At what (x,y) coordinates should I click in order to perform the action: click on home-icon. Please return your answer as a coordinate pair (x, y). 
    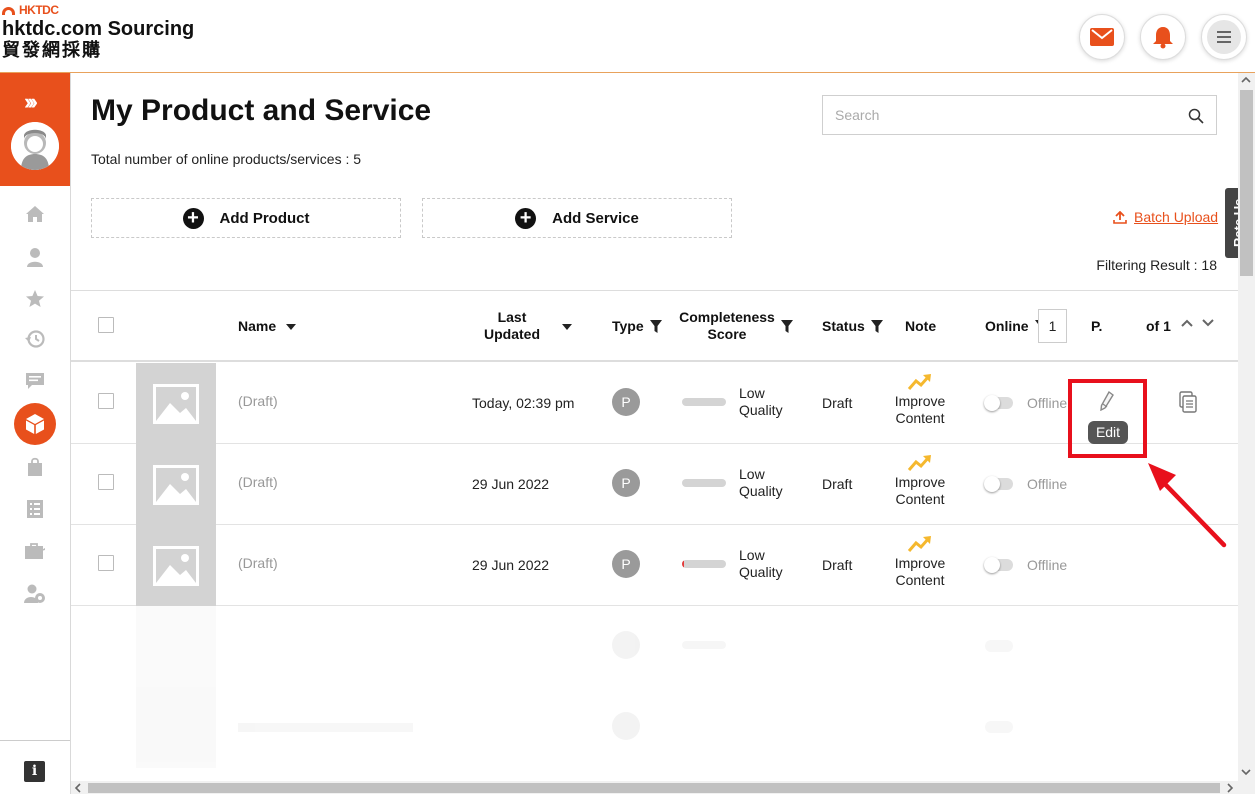
    Looking at the image, I should click on (35, 214).